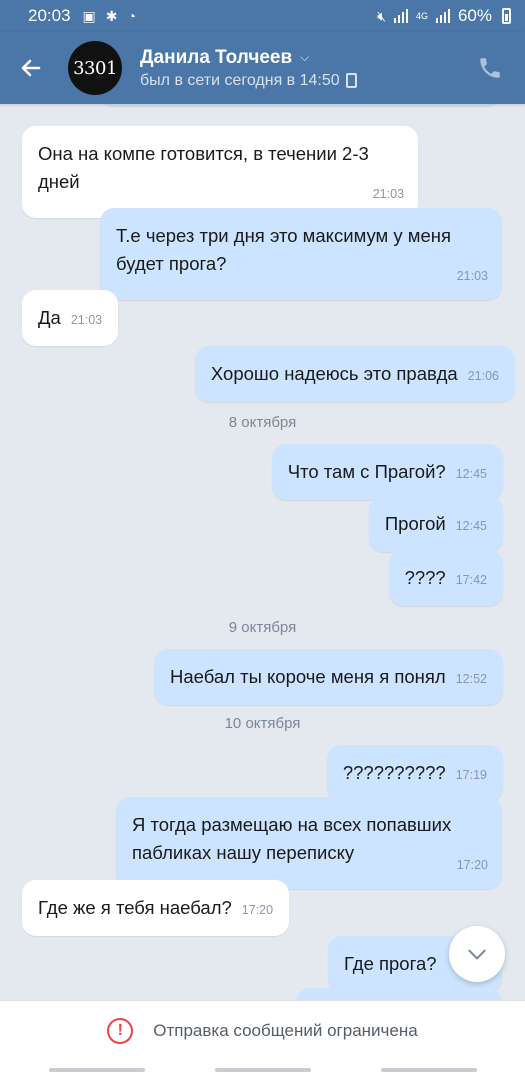  Describe the element at coordinates (89, 15) in the screenshot. I see `gallery-icon: ▣` at that location.